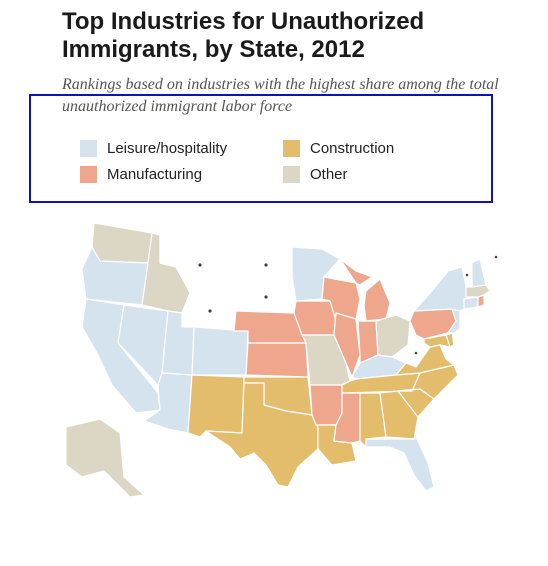 This screenshot has width=548, height=566. Describe the element at coordinates (122, 243) in the screenshot. I see `state-wa` at that location.